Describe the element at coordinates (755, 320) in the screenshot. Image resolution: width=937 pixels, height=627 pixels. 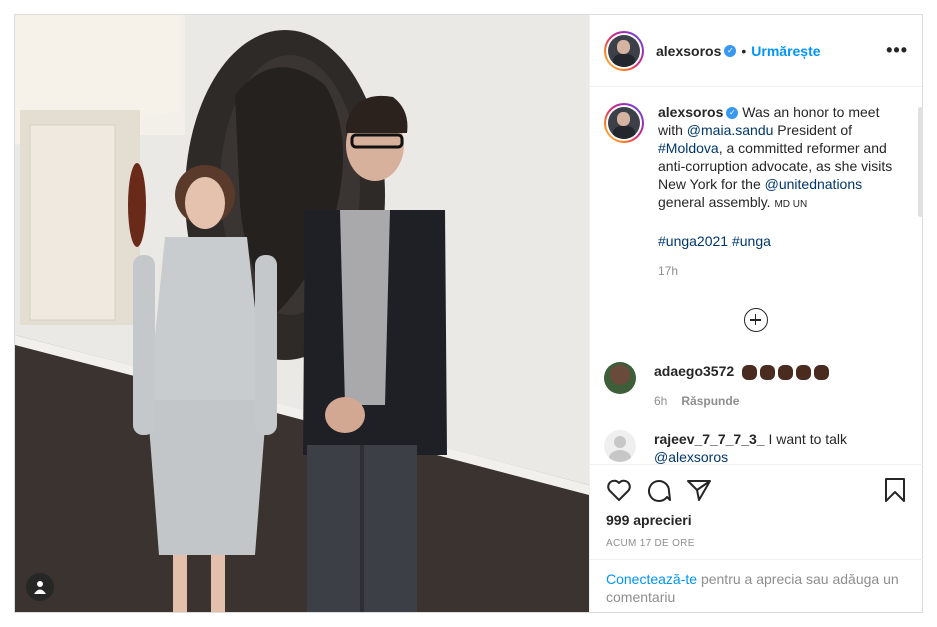
I see `load-more-icon` at that location.